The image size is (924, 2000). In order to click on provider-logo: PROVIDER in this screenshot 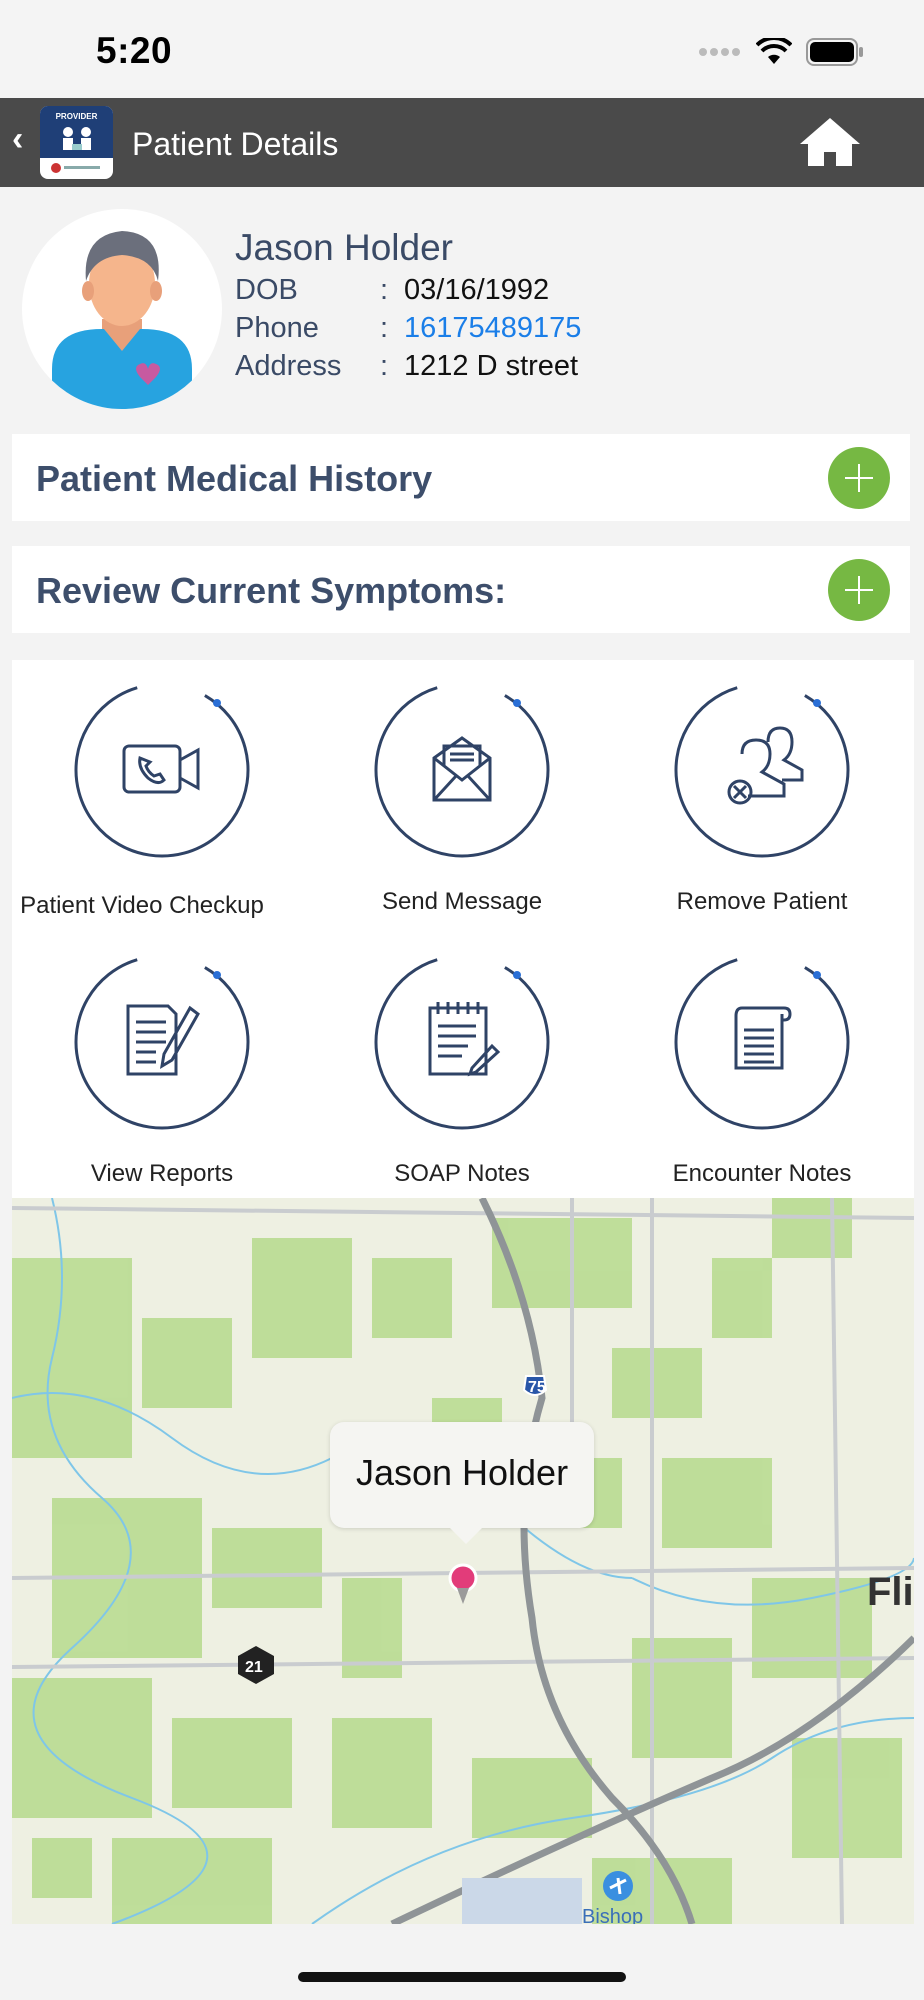, I will do `click(76, 142)`.